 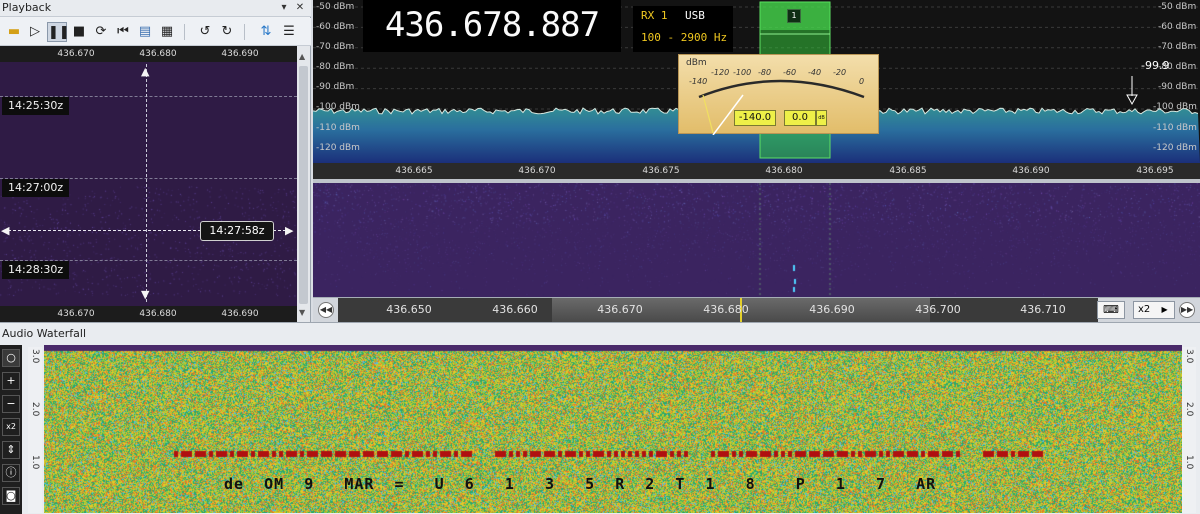 I want to click on frequency-display: 436.678.887, so click(x=492, y=26).